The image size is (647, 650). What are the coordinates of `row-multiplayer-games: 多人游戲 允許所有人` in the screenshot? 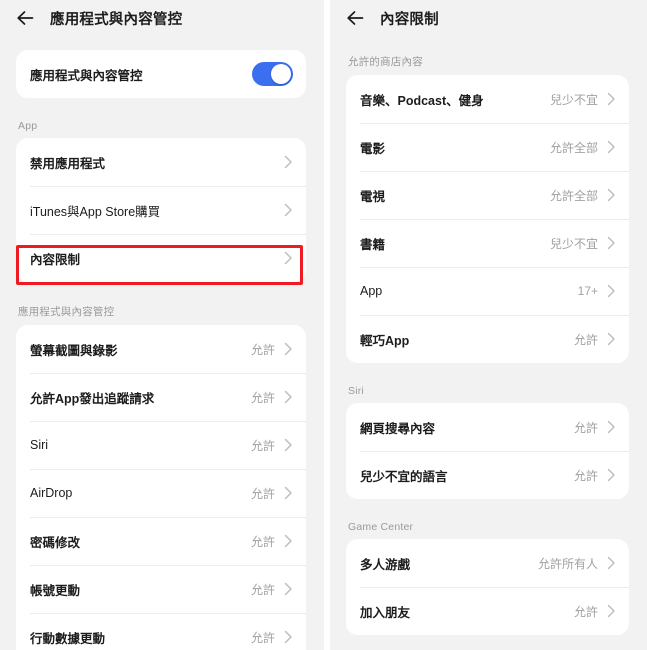 It's located at (487, 563).